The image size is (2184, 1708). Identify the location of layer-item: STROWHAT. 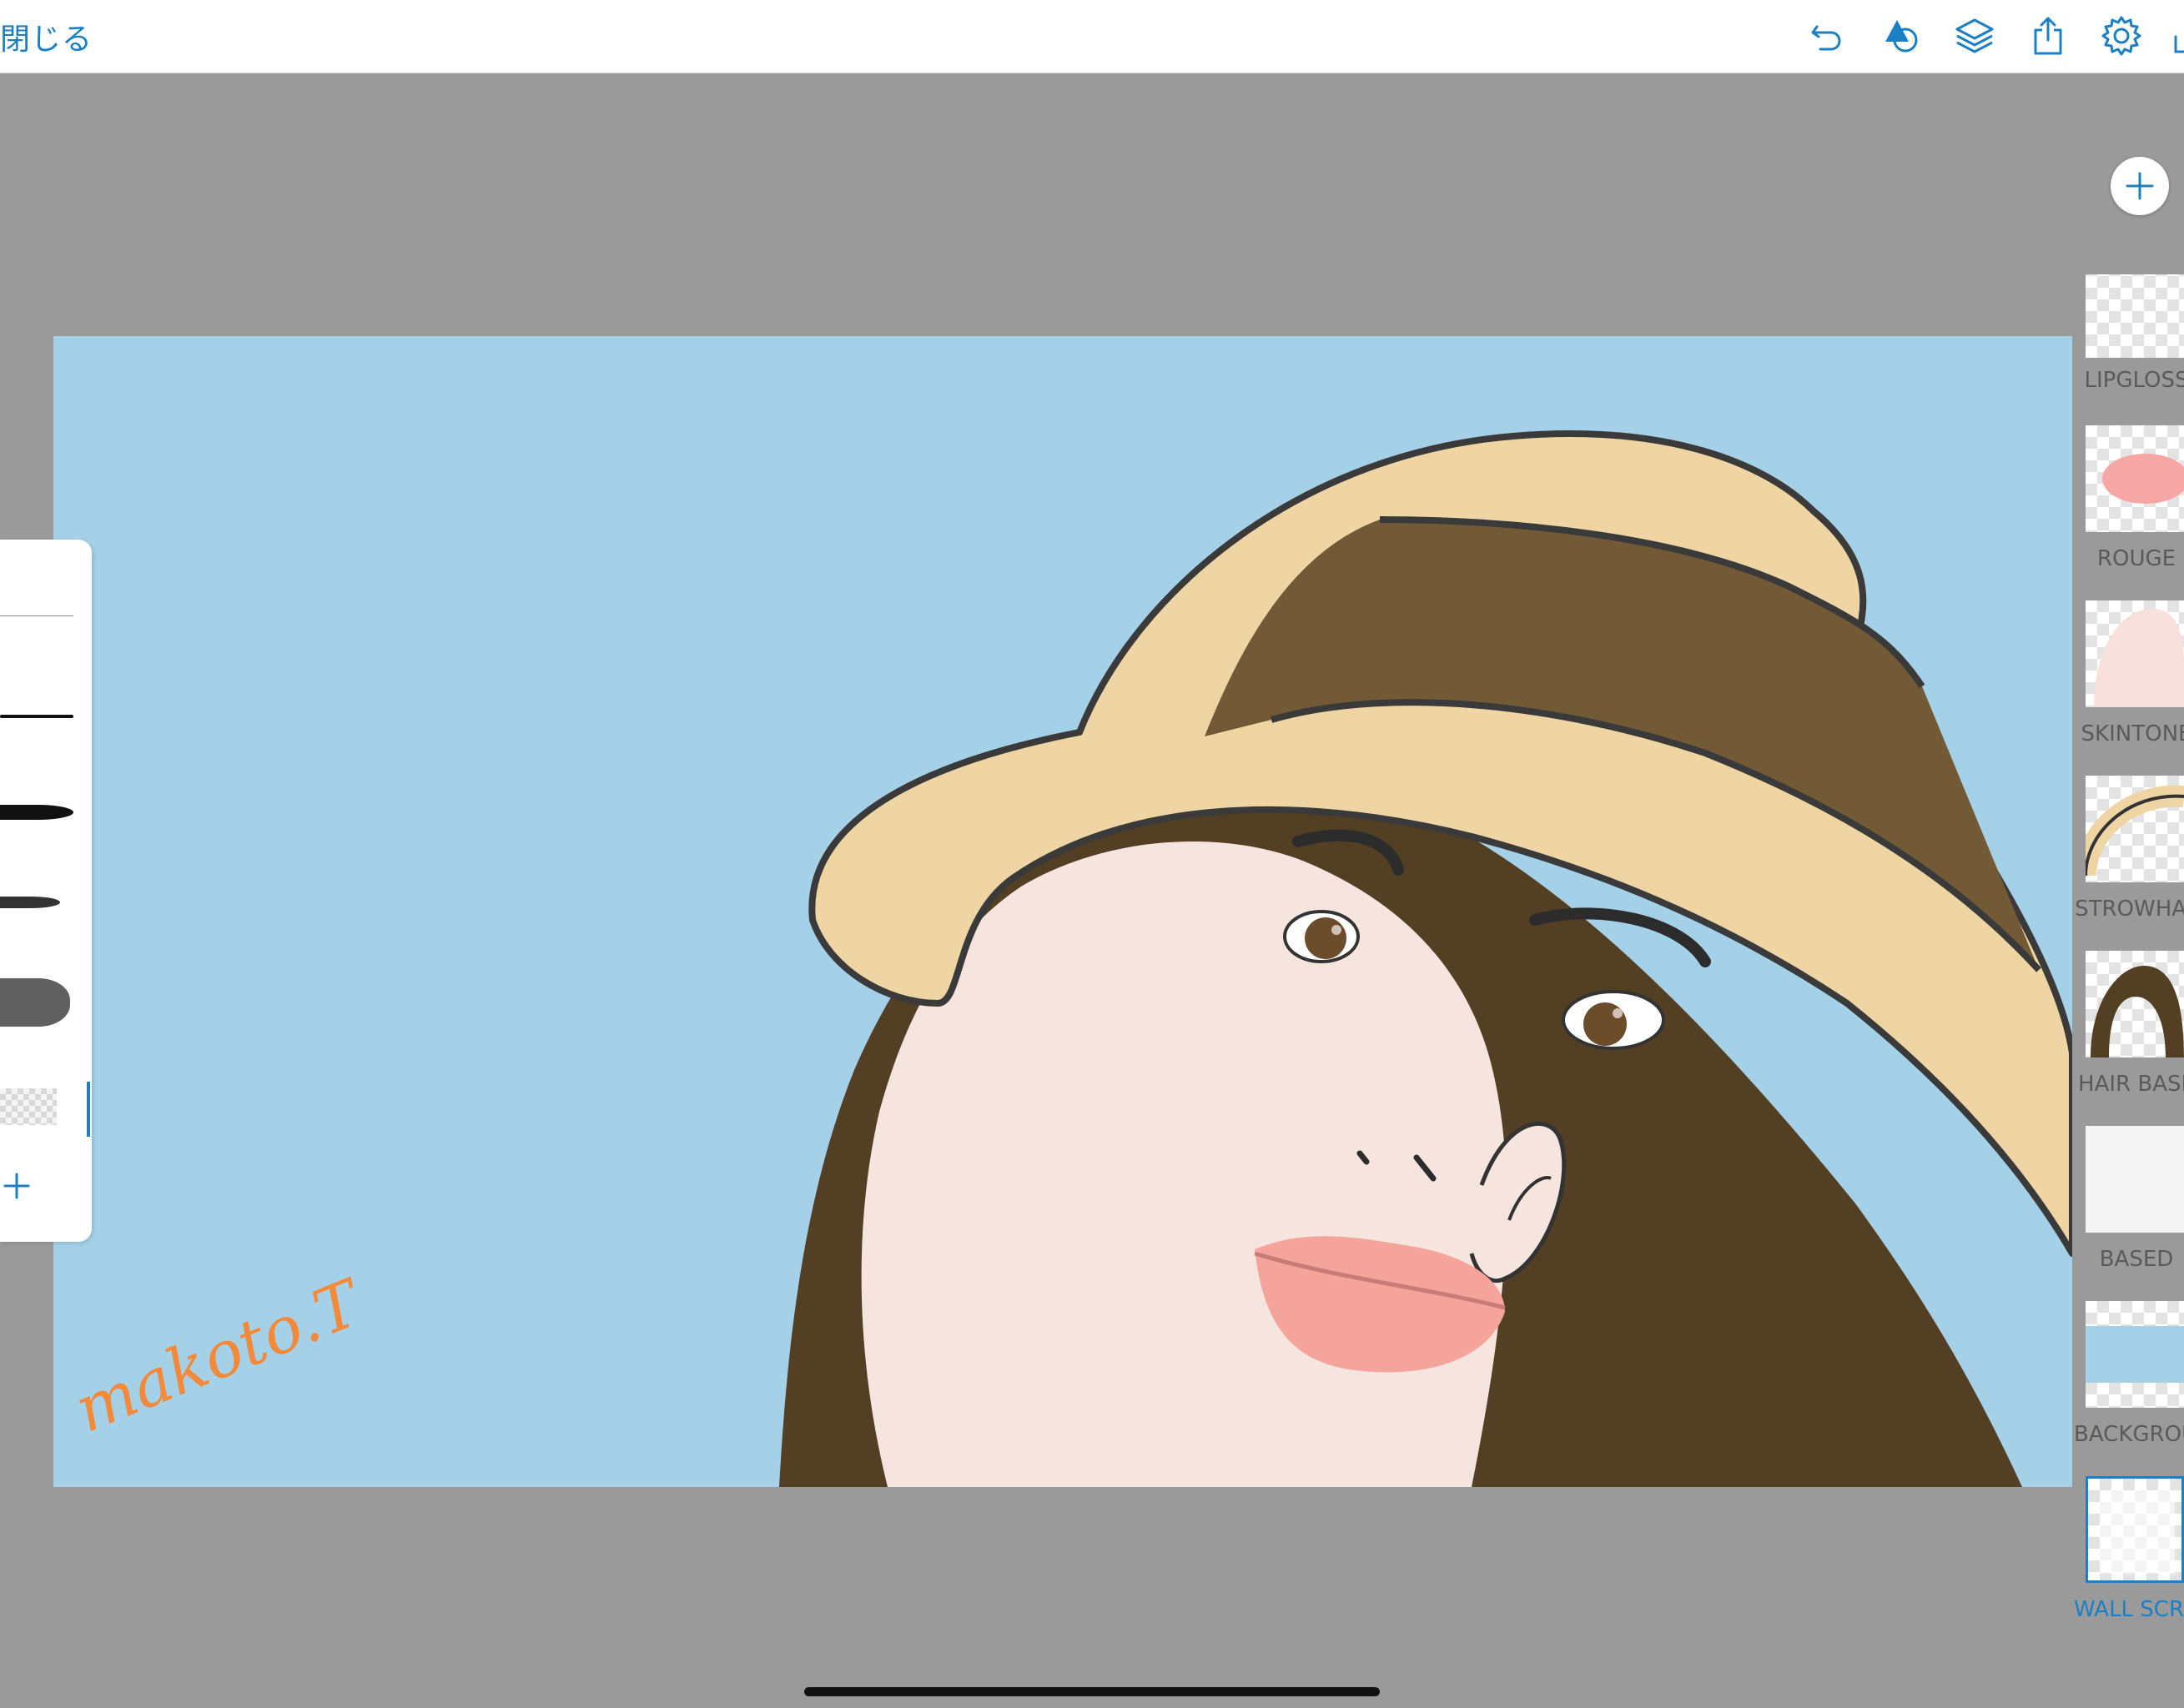
(2129, 863).